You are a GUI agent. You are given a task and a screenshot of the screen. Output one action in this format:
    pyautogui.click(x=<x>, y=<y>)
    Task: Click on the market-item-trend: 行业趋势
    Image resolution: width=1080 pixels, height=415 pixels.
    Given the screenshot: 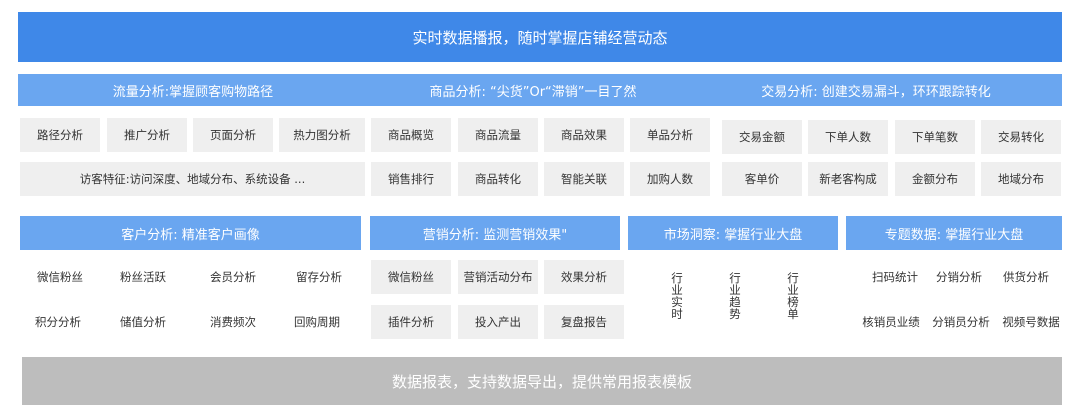 What is the action you would take?
    pyautogui.click(x=735, y=296)
    